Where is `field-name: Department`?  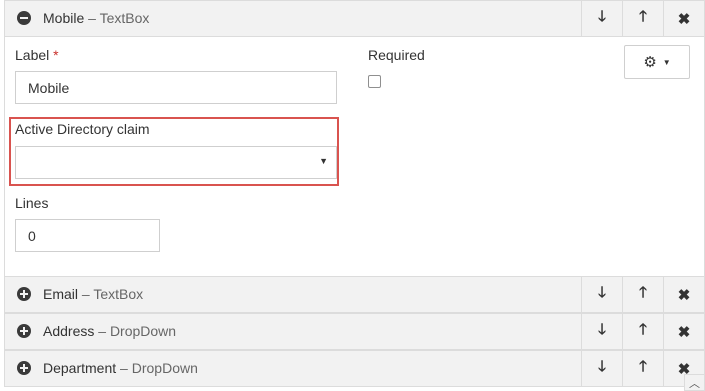
field-name: Department is located at coordinates (80, 368).